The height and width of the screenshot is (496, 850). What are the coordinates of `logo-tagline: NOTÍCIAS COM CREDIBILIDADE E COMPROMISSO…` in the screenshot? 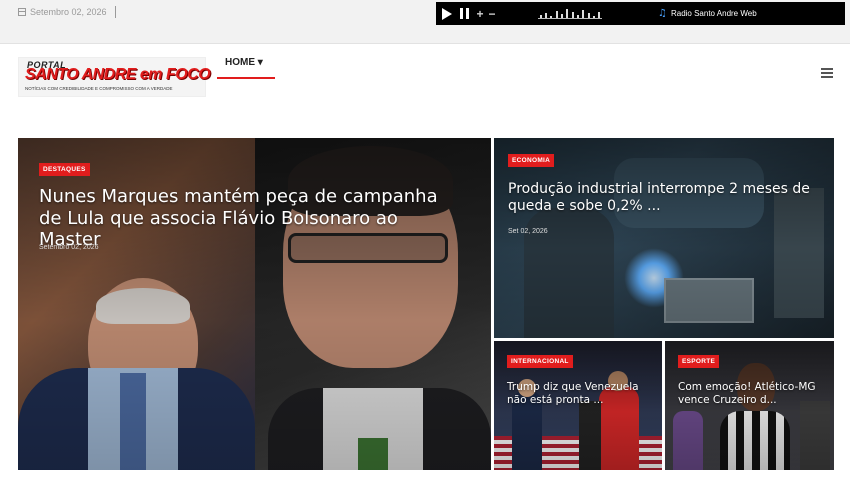 It's located at (99, 88).